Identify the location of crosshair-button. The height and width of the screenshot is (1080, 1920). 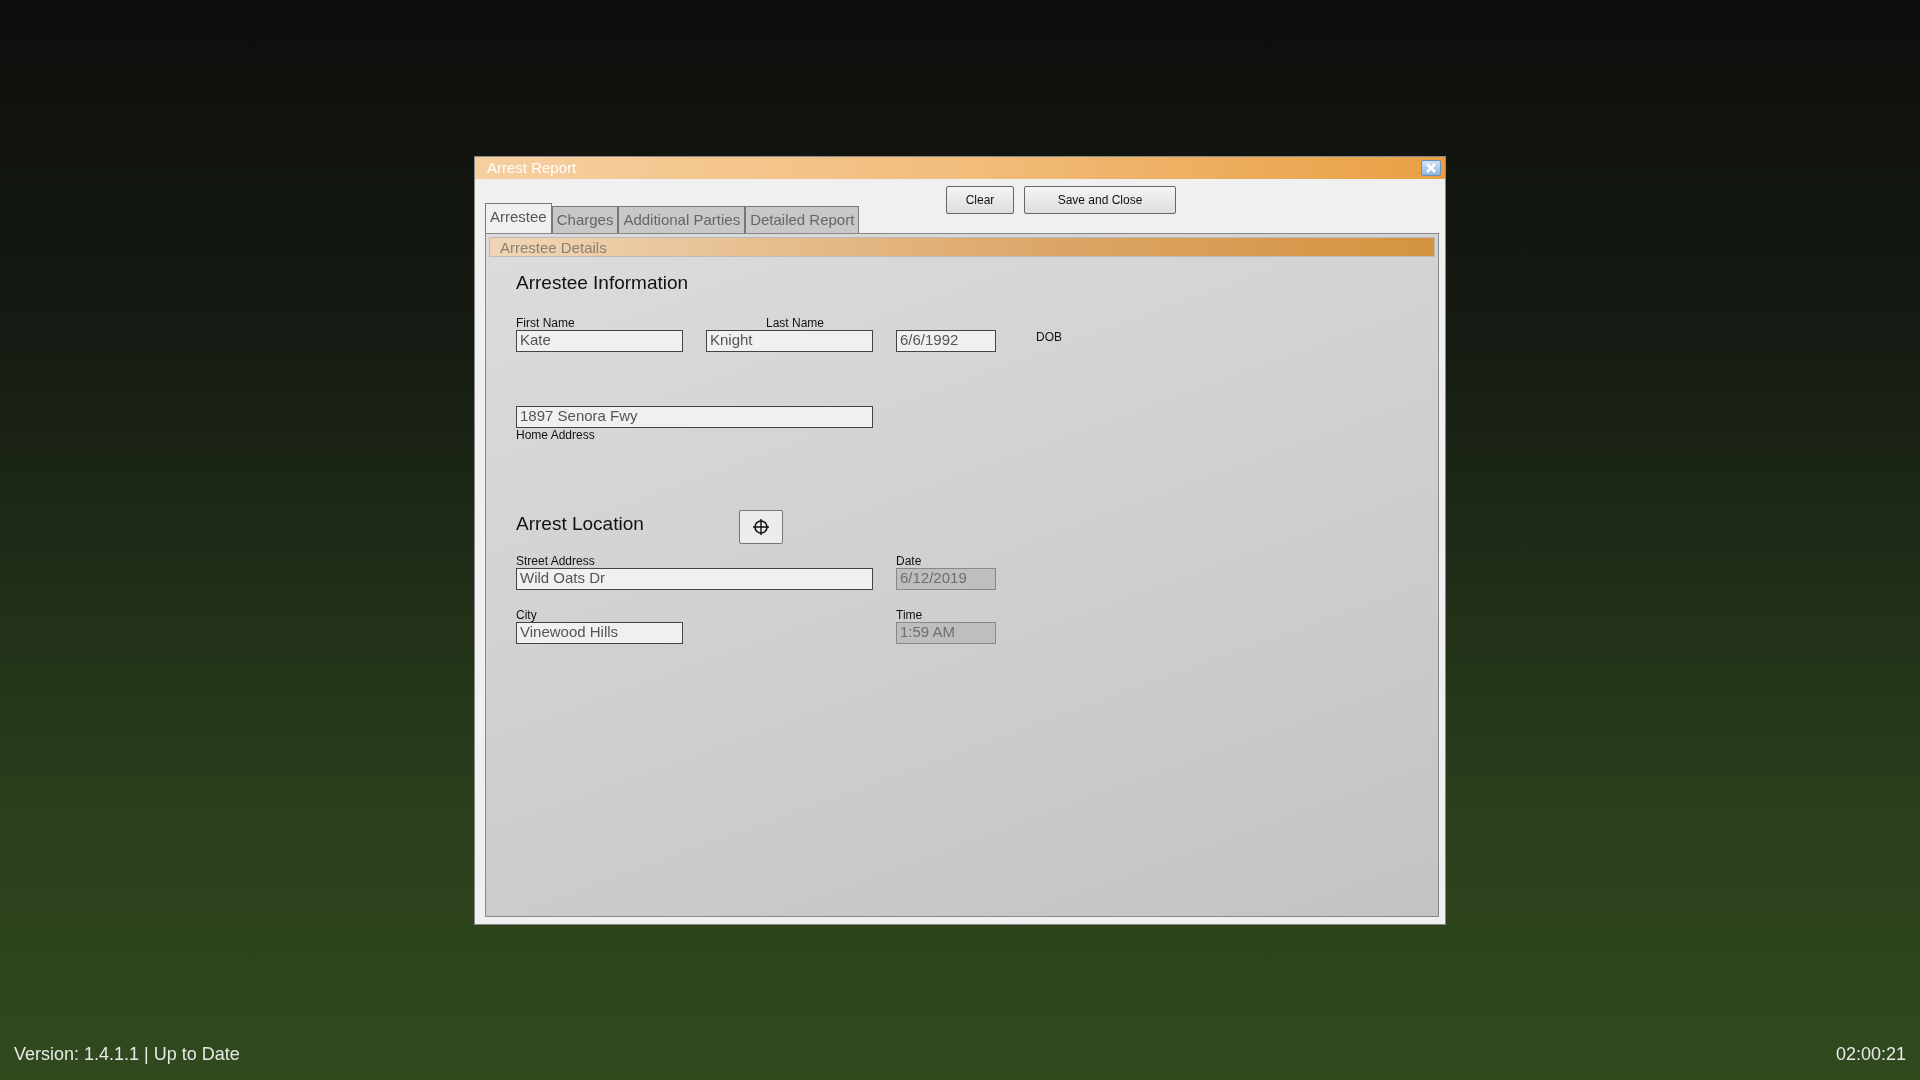
(761, 526).